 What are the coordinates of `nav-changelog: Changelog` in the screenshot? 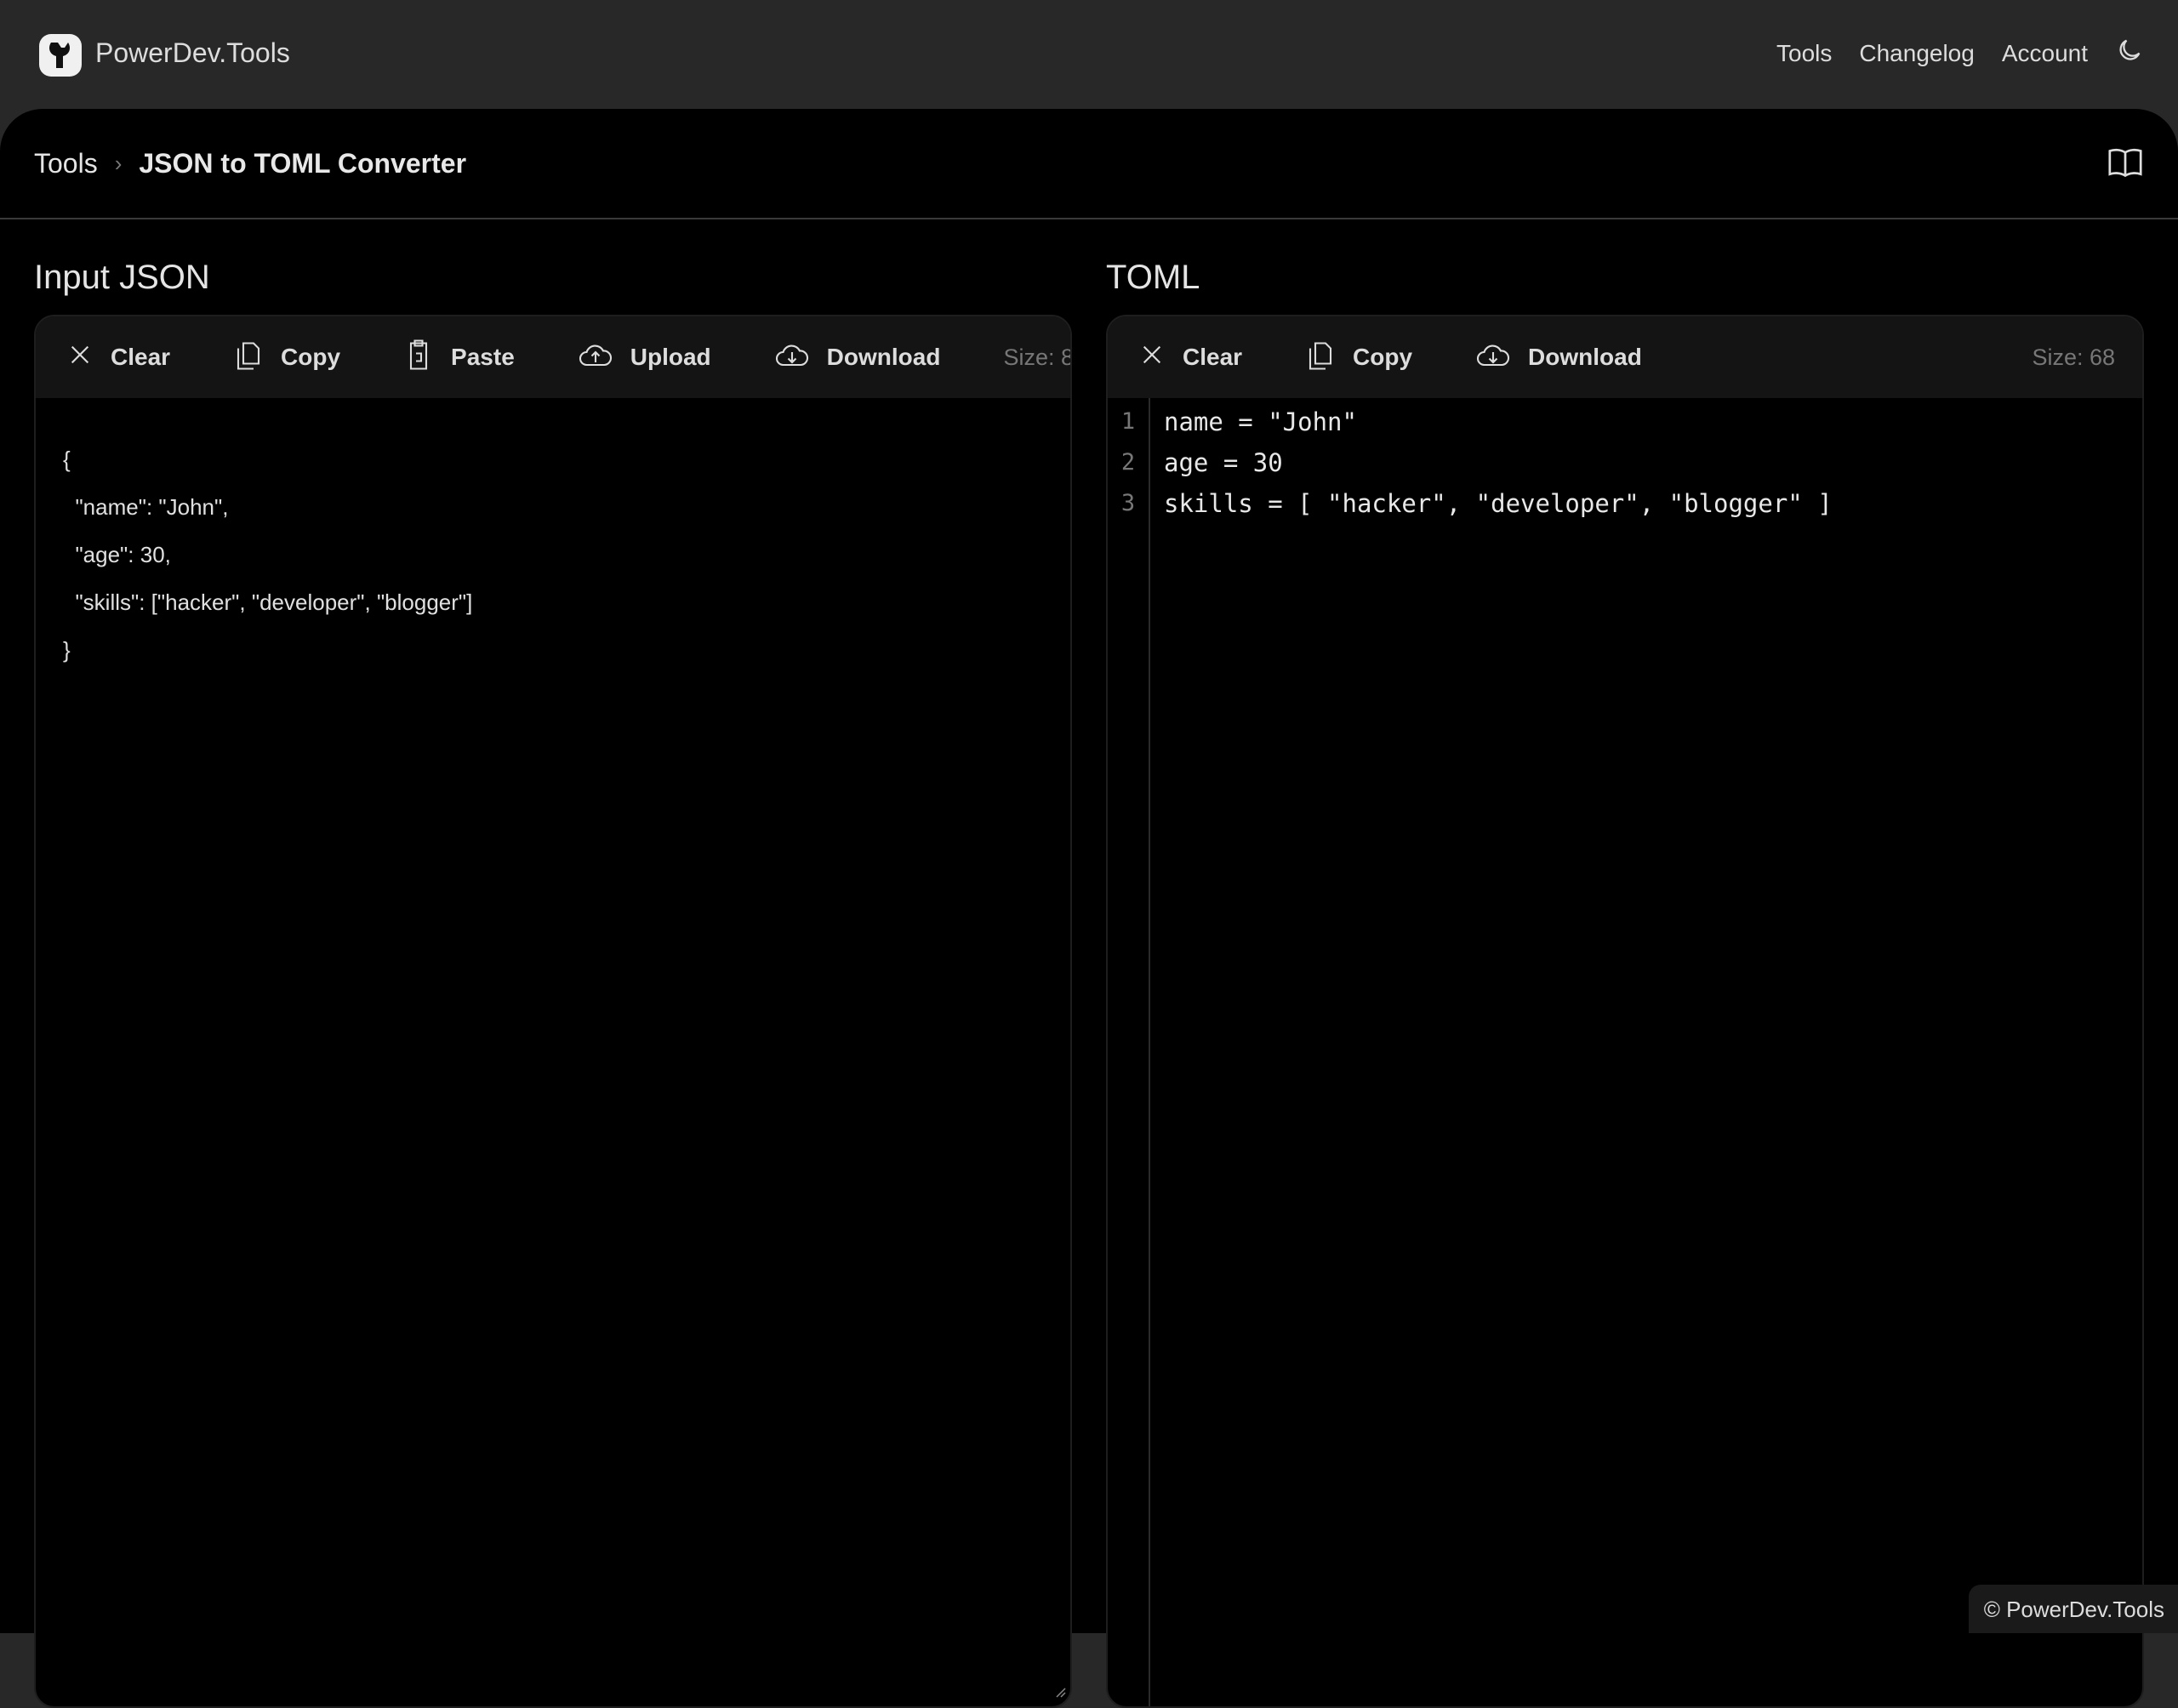 It's located at (1917, 53).